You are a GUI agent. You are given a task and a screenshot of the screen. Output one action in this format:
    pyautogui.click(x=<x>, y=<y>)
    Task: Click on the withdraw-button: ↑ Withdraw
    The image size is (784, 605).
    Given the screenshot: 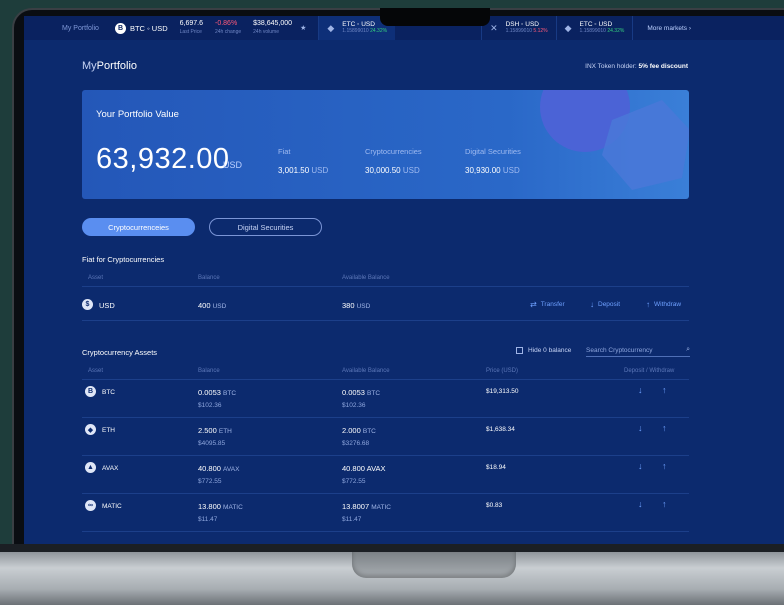 What is the action you would take?
    pyautogui.click(x=663, y=304)
    